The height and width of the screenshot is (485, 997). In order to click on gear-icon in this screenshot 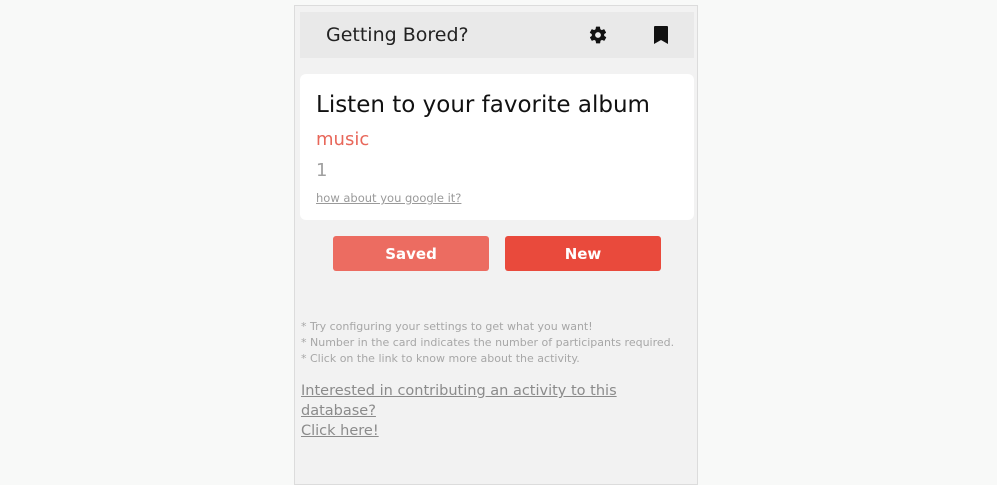, I will do `click(598, 35)`.